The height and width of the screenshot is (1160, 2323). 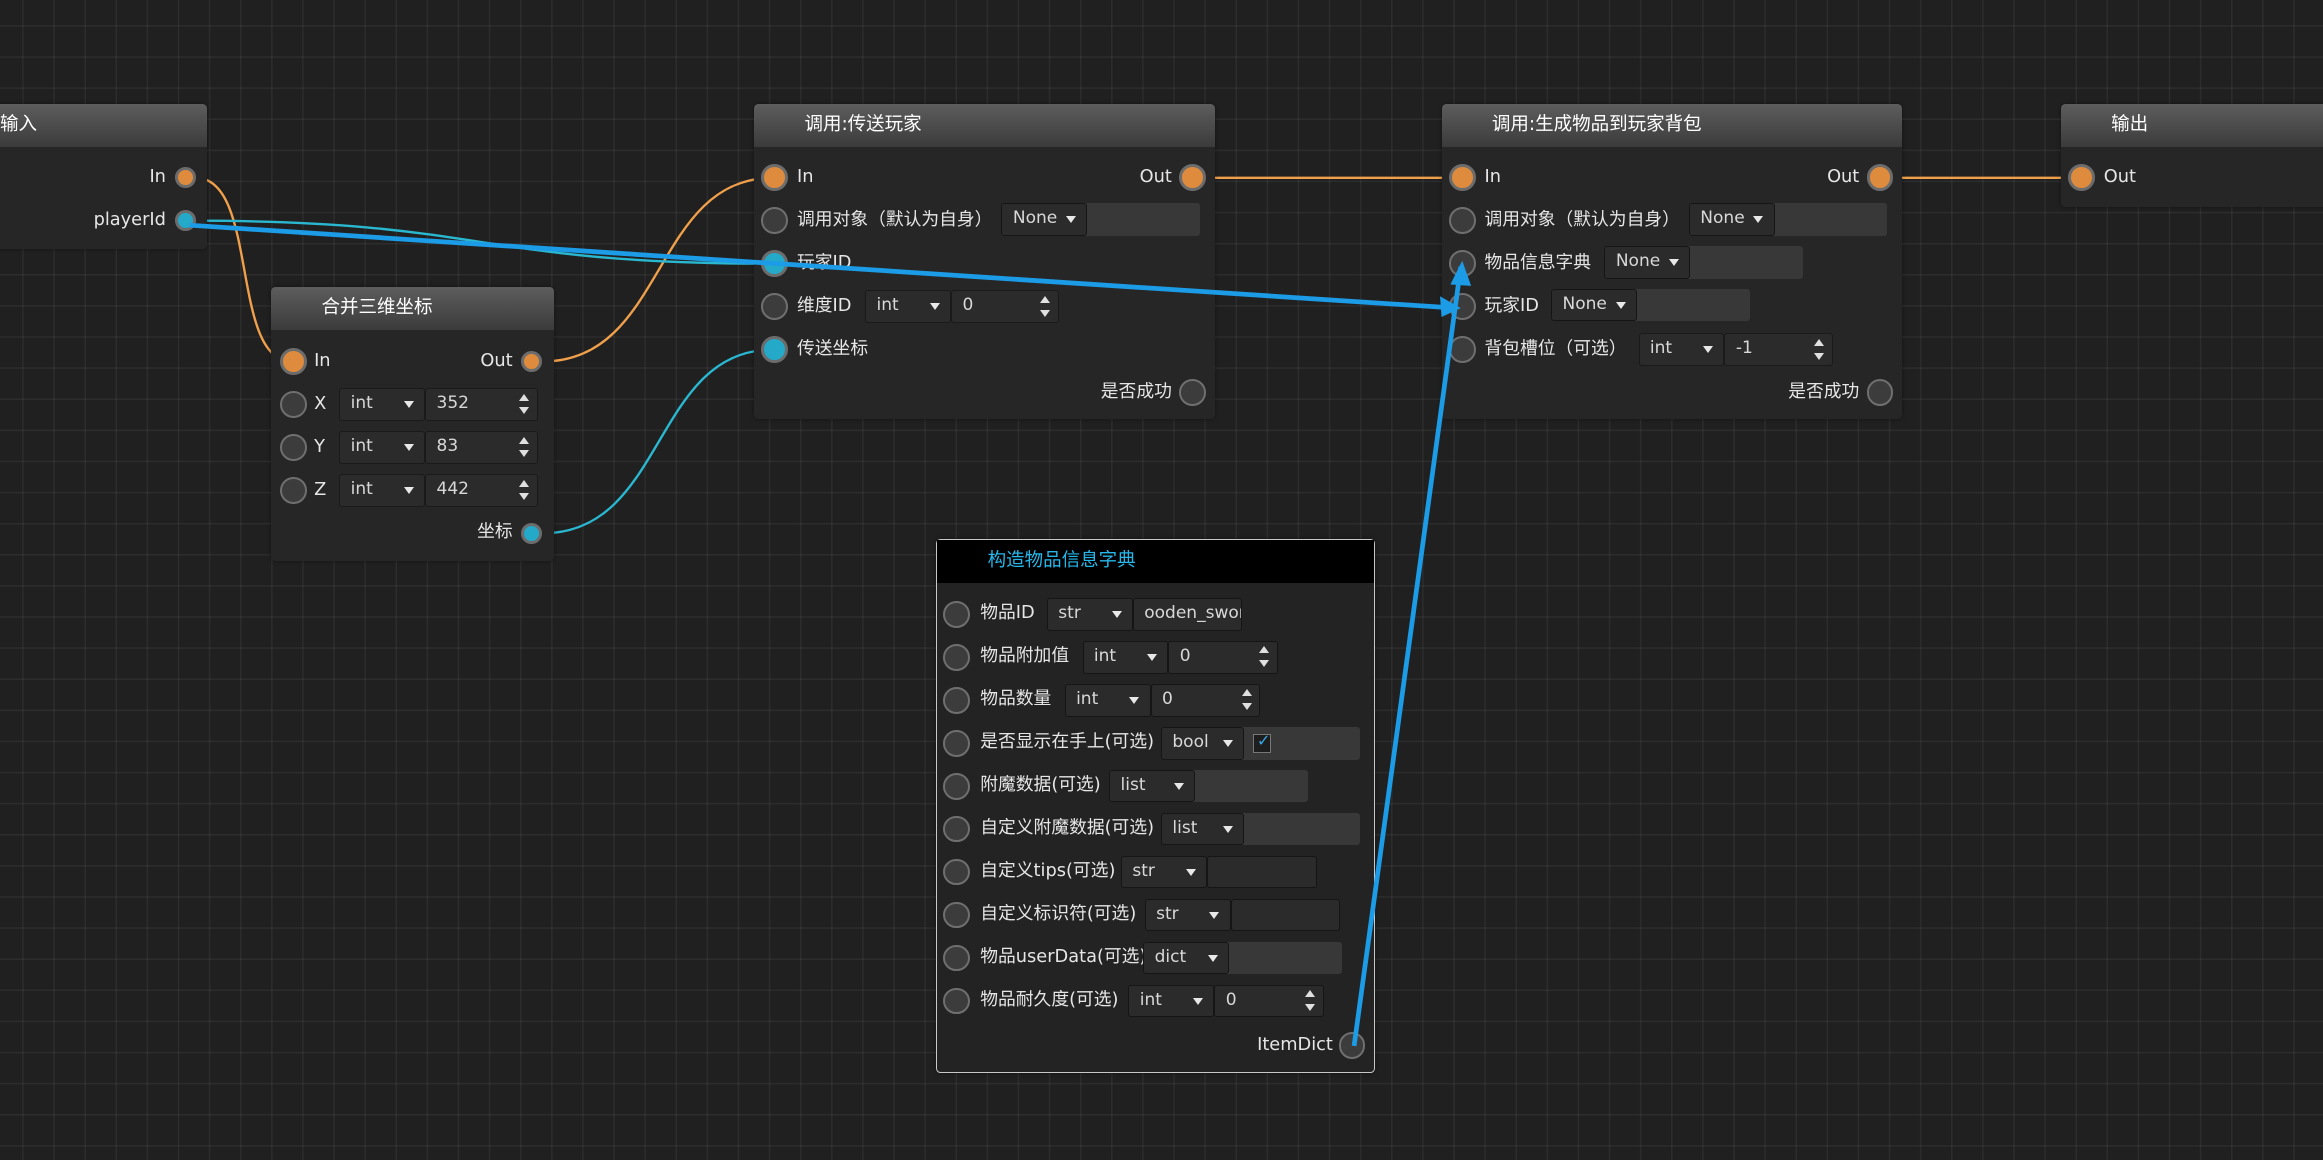 What do you see at coordinates (1192, 392) in the screenshot?
I see `teleport-success-port` at bounding box center [1192, 392].